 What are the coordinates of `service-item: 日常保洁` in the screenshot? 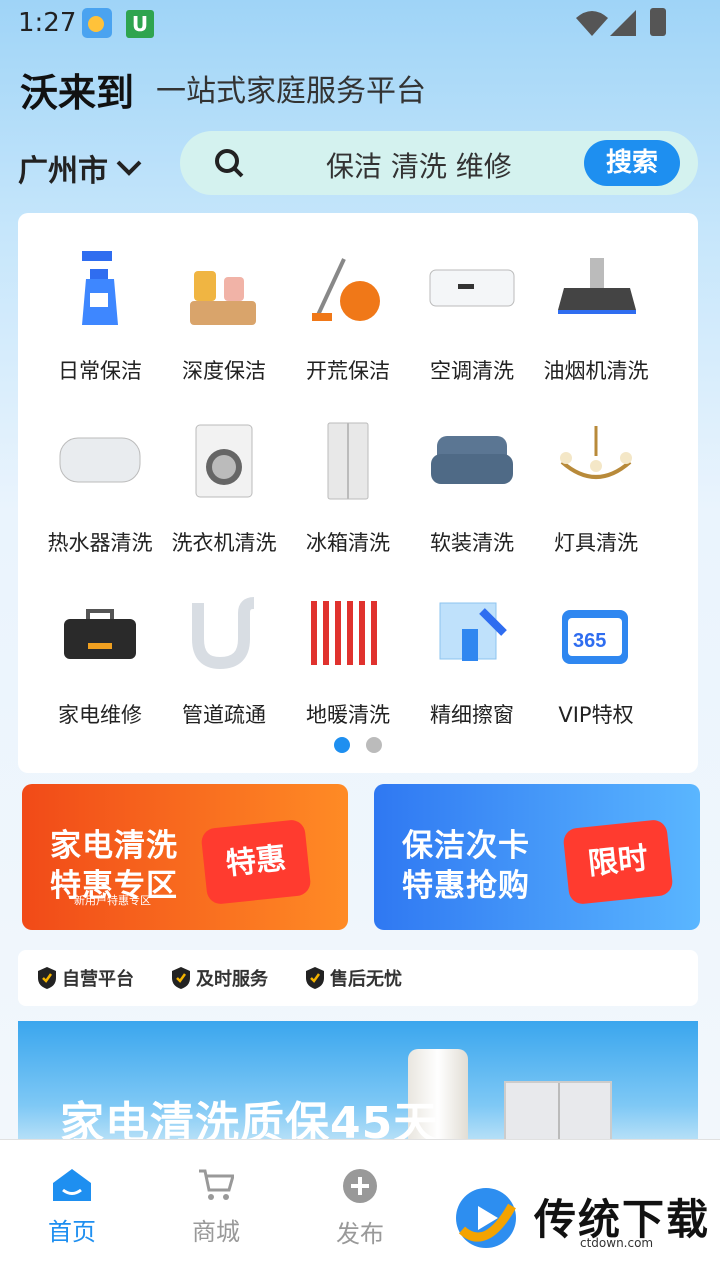 It's located at (100, 327).